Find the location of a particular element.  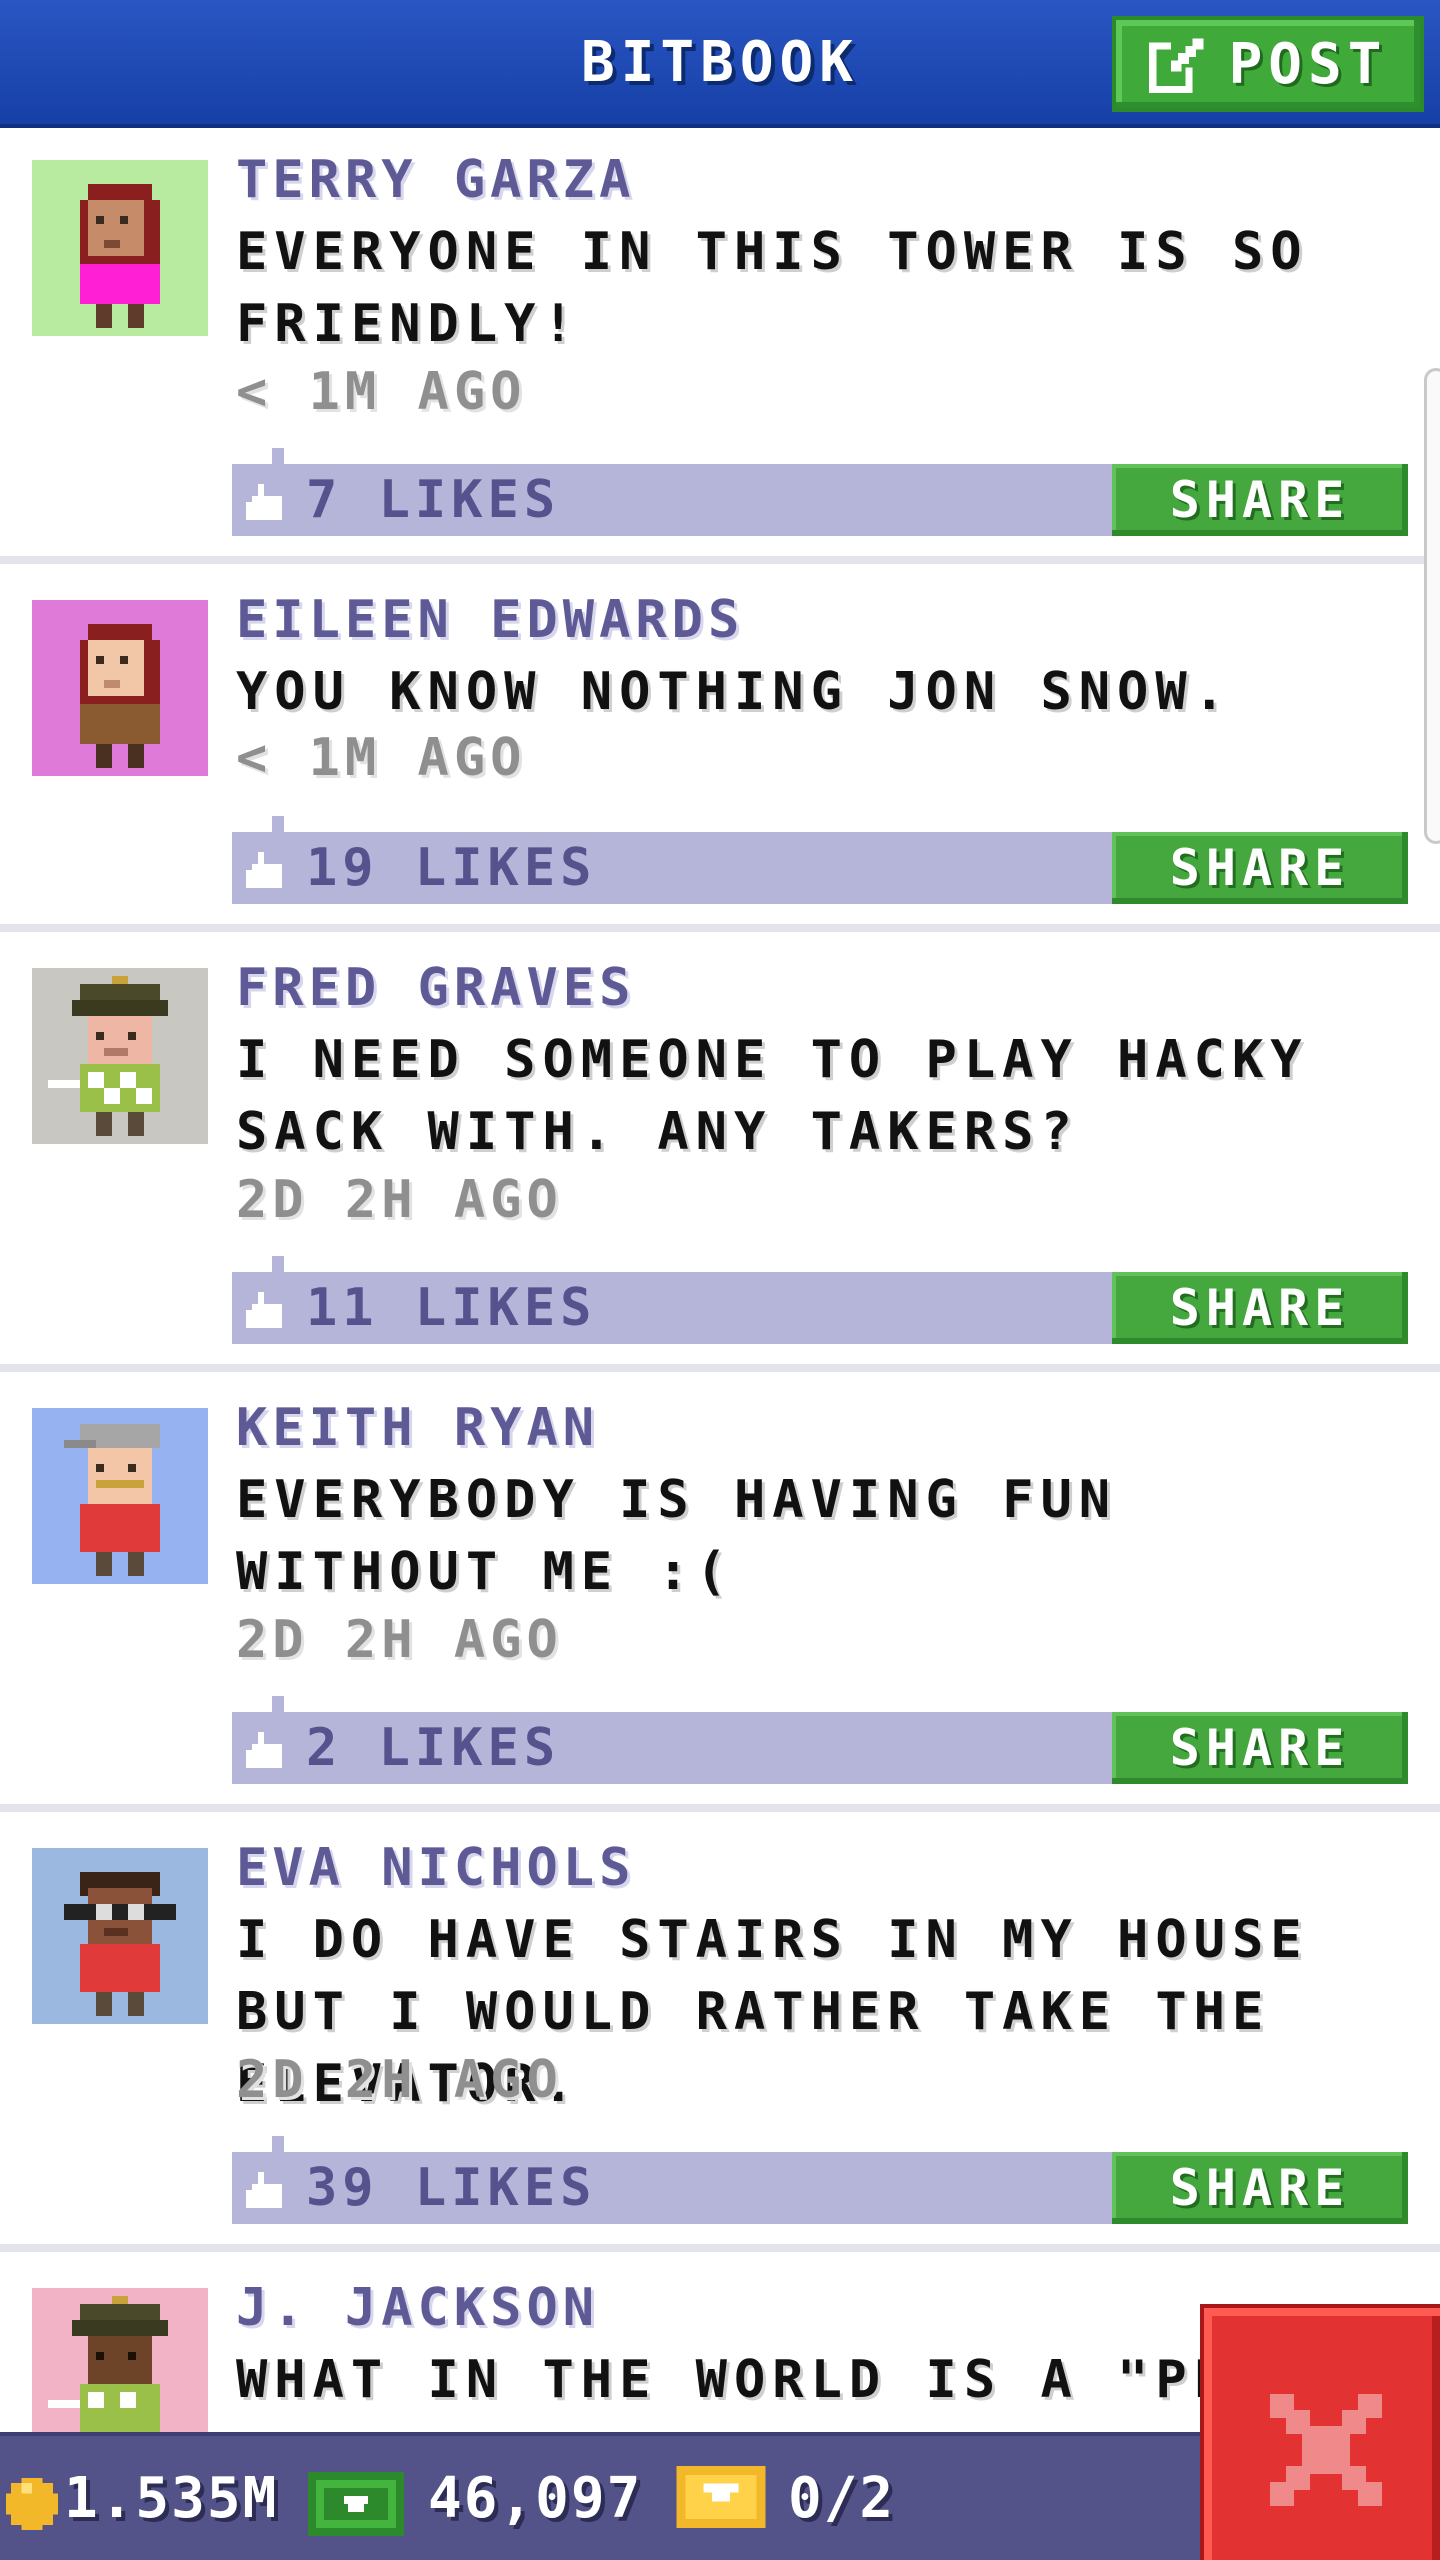

like-count: 11 LIKES is located at coordinates (451, 1308).